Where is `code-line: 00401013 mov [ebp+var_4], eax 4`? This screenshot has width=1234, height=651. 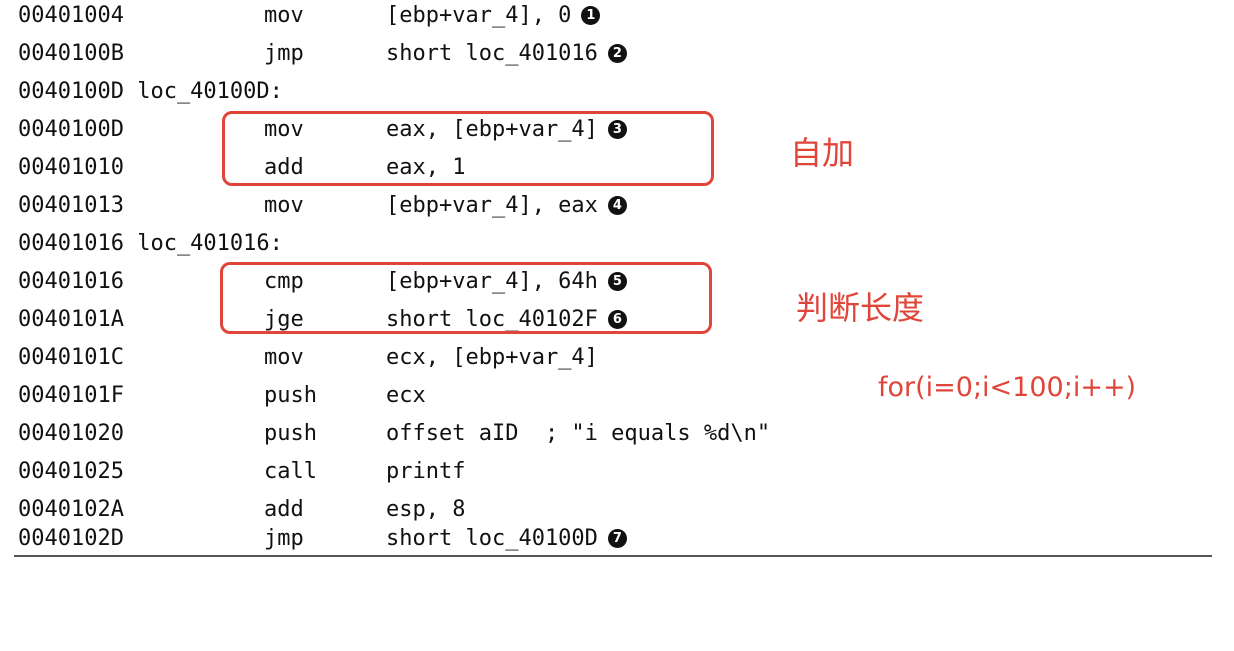
code-line: 00401013 mov [ebp+var_4], eax 4 is located at coordinates (313, 212).